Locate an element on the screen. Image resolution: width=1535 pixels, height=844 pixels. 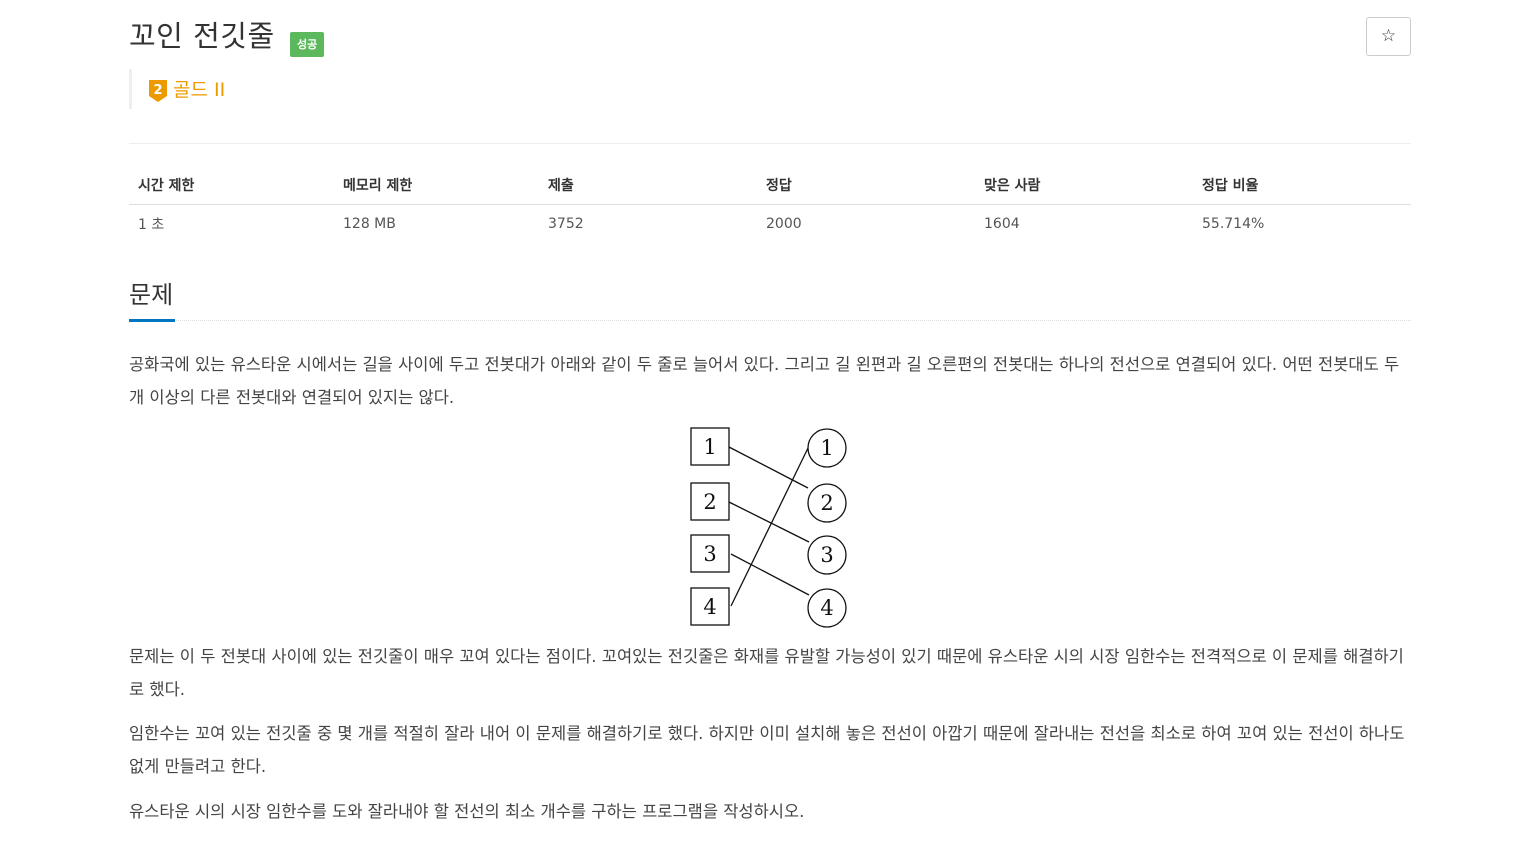
tier-number: 2 is located at coordinates (157, 90).